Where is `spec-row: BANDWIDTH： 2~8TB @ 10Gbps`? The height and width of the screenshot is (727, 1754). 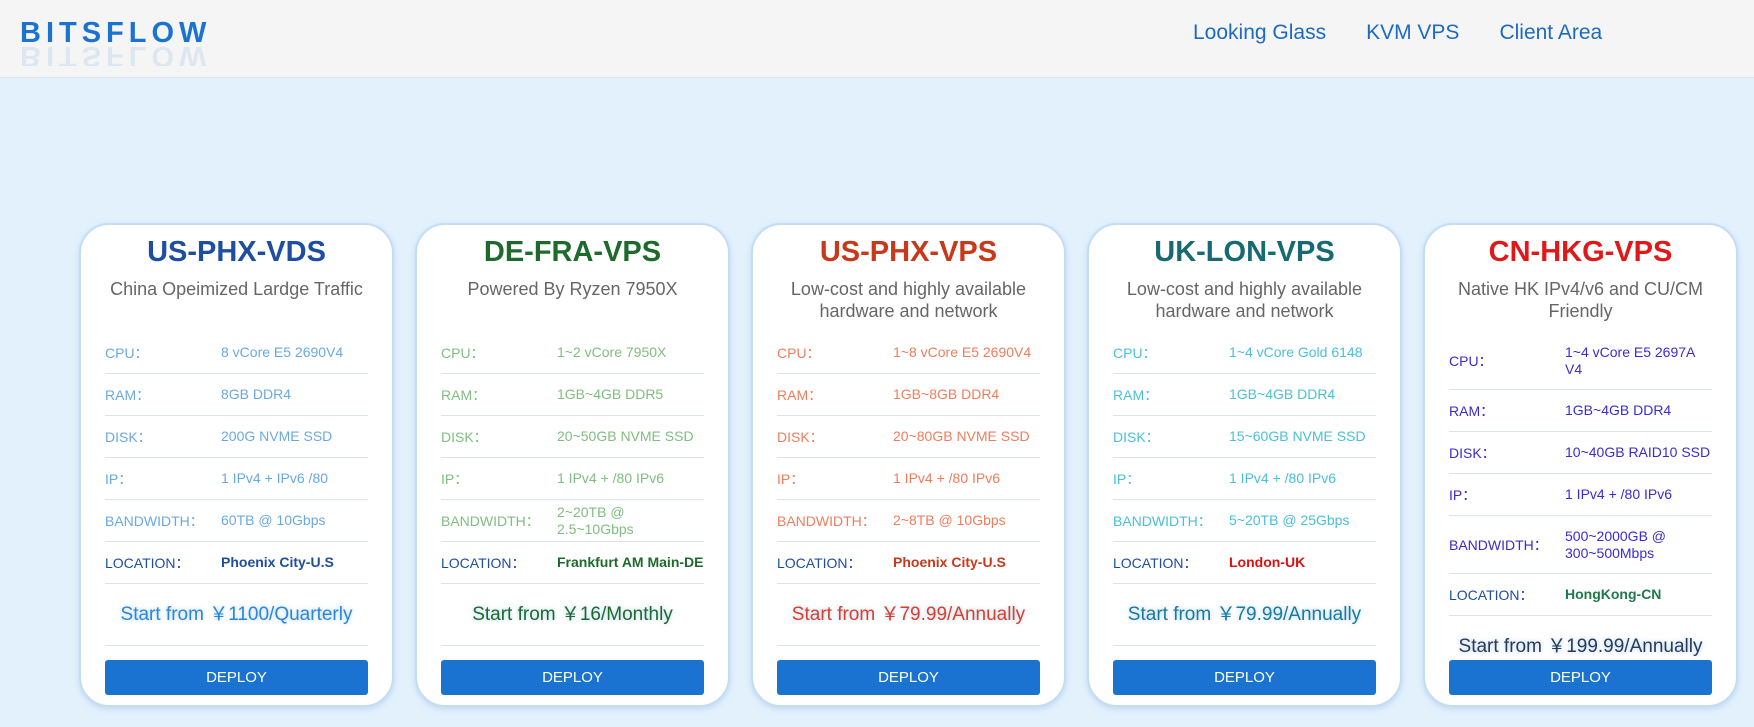
spec-row: BANDWIDTH： 2~8TB @ 10Gbps is located at coordinates (908, 521).